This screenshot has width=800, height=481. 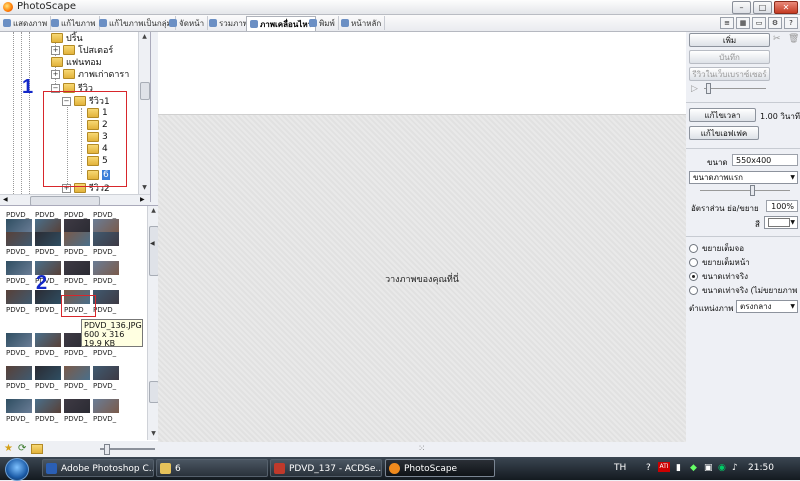 What do you see at coordinates (90, 74) in the screenshot?
I see `tree-item: + ภาพเก่าดารา` at bounding box center [90, 74].